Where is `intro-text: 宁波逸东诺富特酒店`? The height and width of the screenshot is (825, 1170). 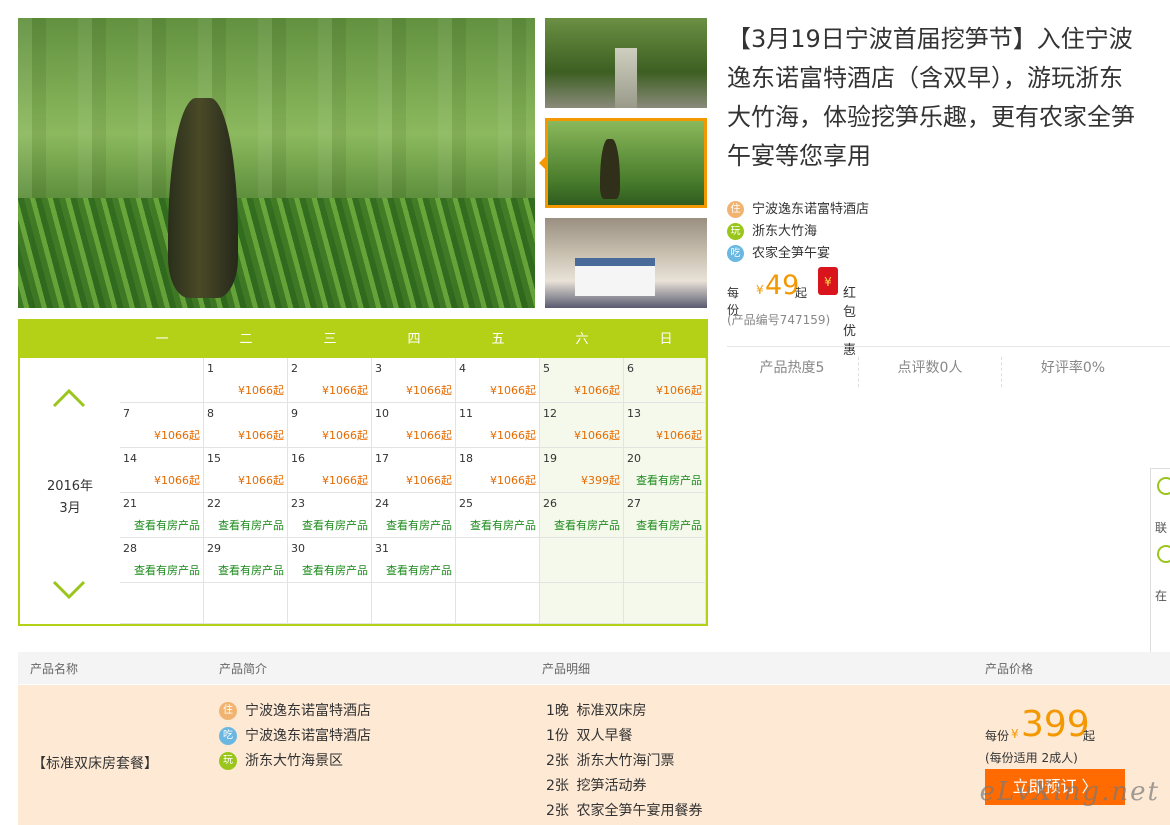
intro-text: 宁波逸东诺富特酒店 is located at coordinates (308, 711).